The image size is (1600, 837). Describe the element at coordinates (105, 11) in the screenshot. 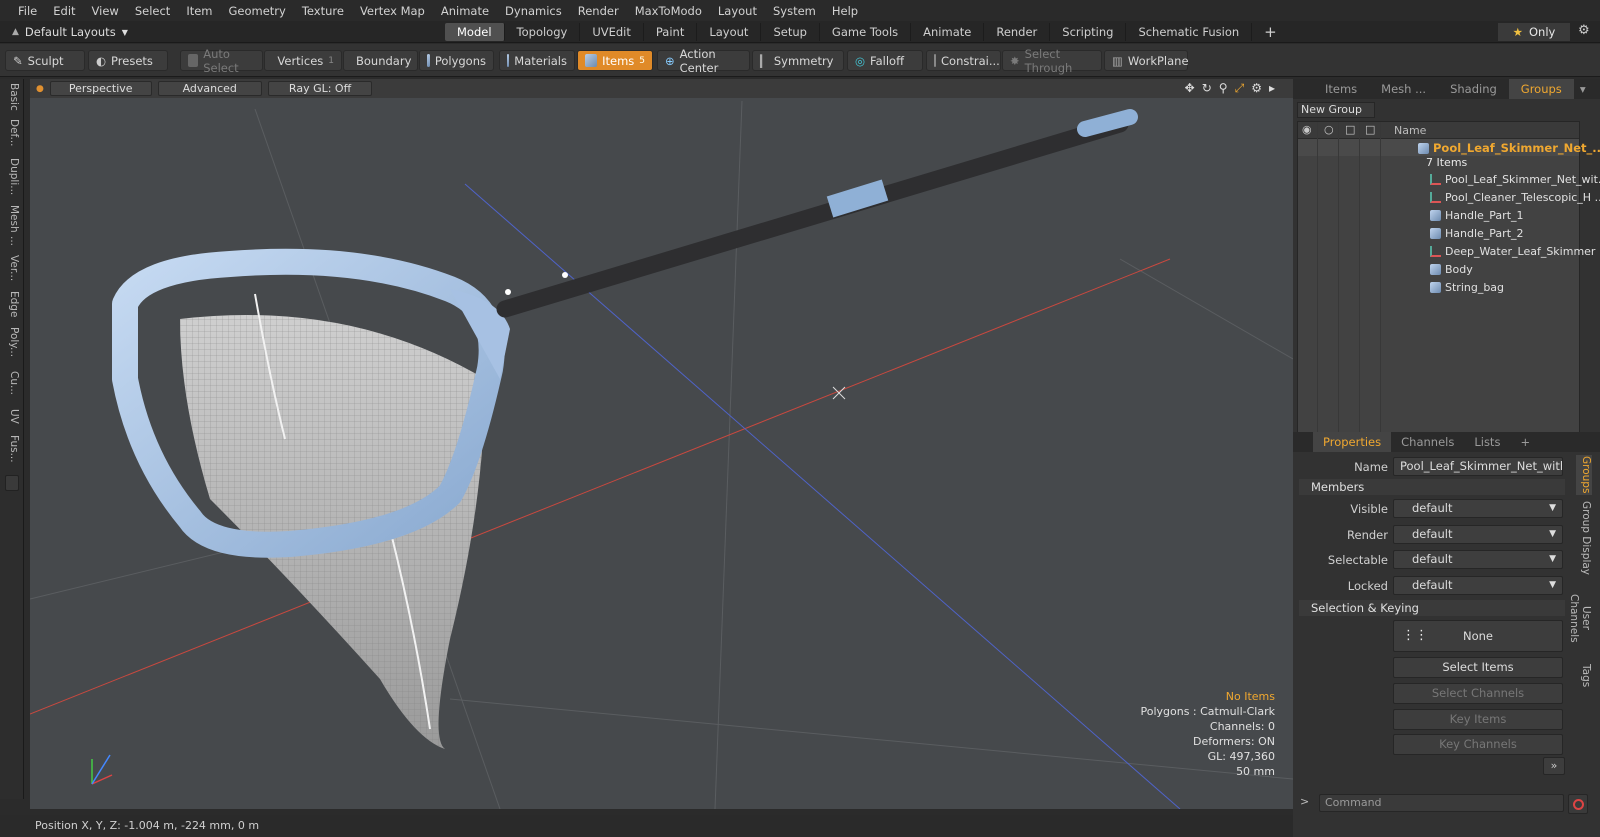

I see `menu-view: View` at that location.